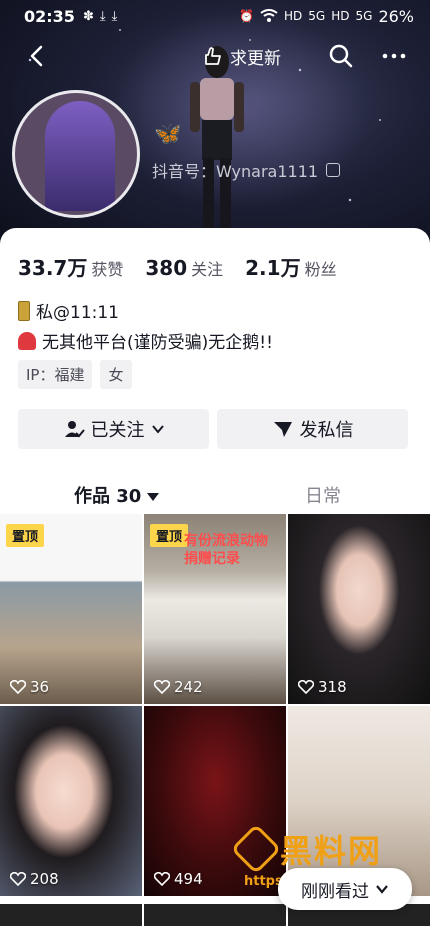 The height and width of the screenshot is (926, 430). I want to click on request-update-button: 求更新, so click(240, 56).